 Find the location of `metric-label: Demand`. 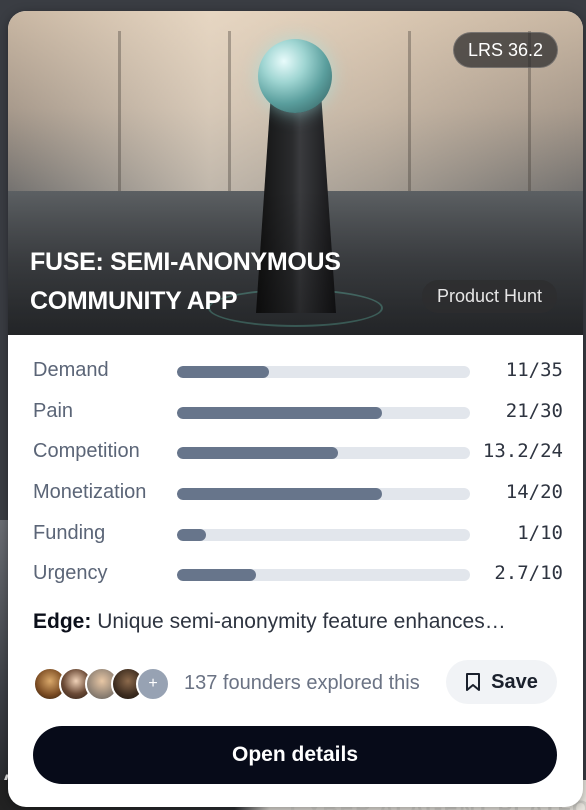

metric-label: Demand is located at coordinates (71, 370).